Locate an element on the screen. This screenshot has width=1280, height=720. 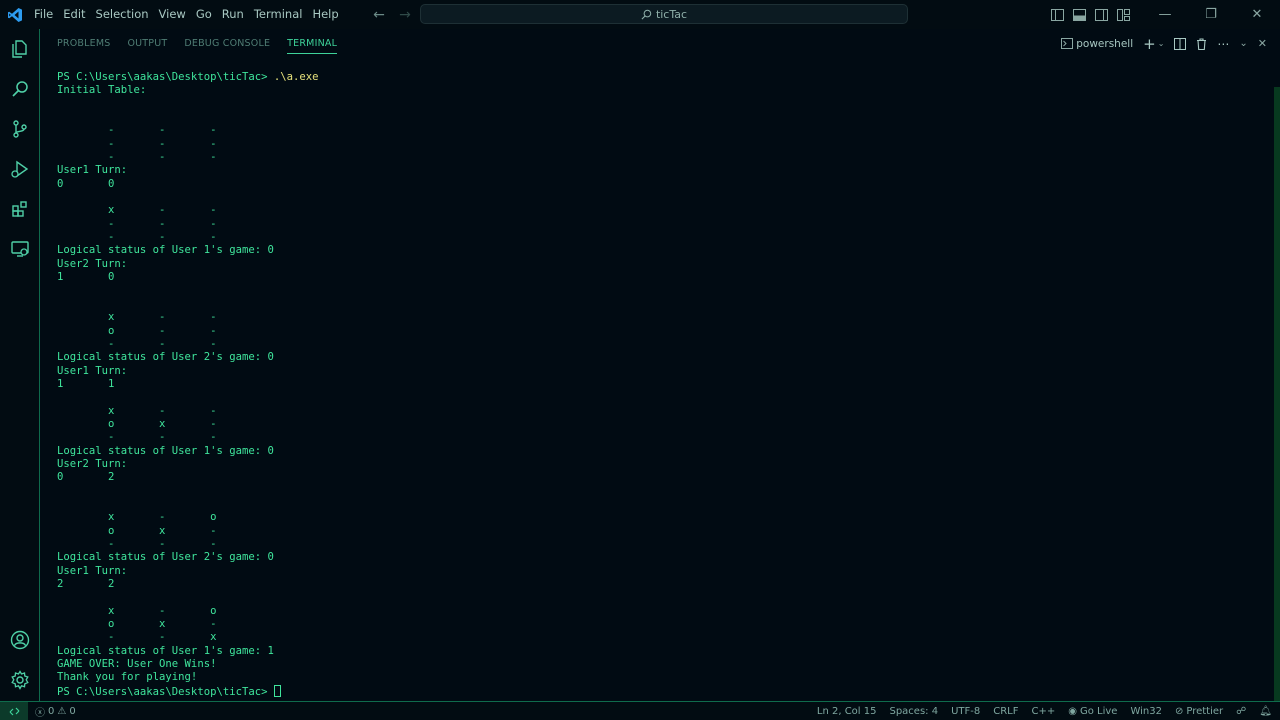
terminal-line: 2 2 is located at coordinates (86, 584).